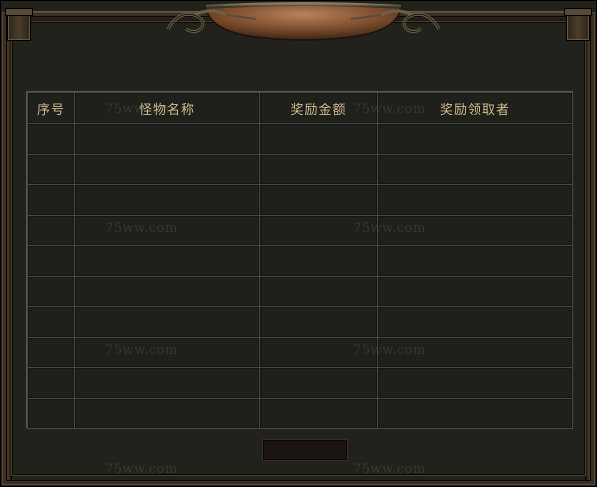  Describe the element at coordinates (578, 24) in the screenshot. I see `right-corner-post` at that location.